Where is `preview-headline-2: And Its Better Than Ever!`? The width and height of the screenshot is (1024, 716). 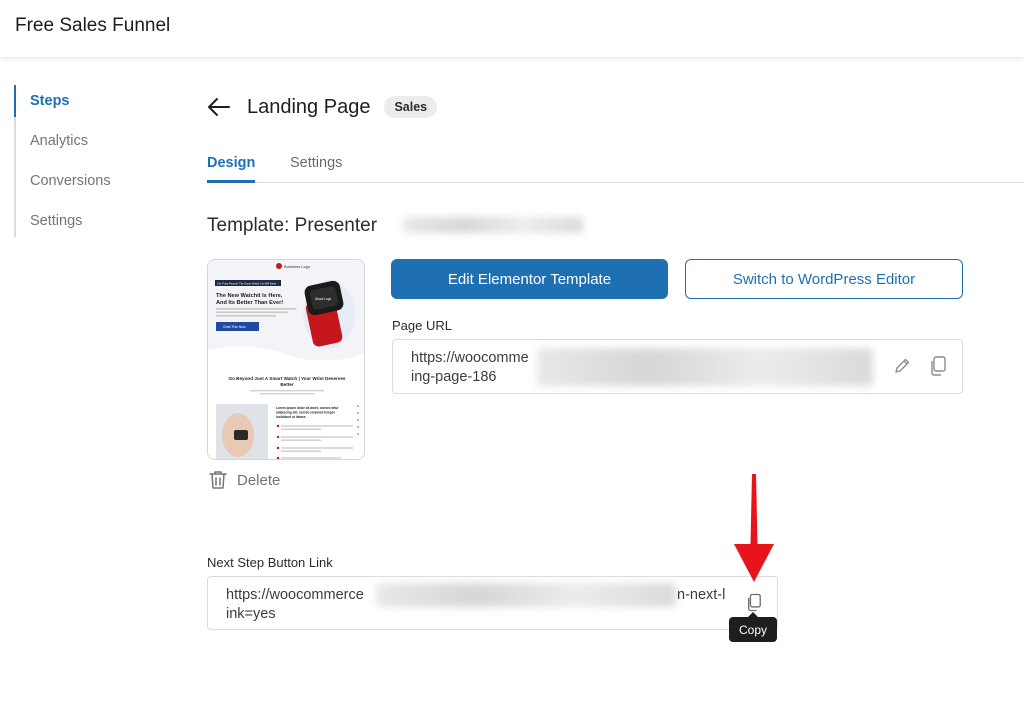
preview-headline-2: And Its Better Than Ever! is located at coordinates (249, 303).